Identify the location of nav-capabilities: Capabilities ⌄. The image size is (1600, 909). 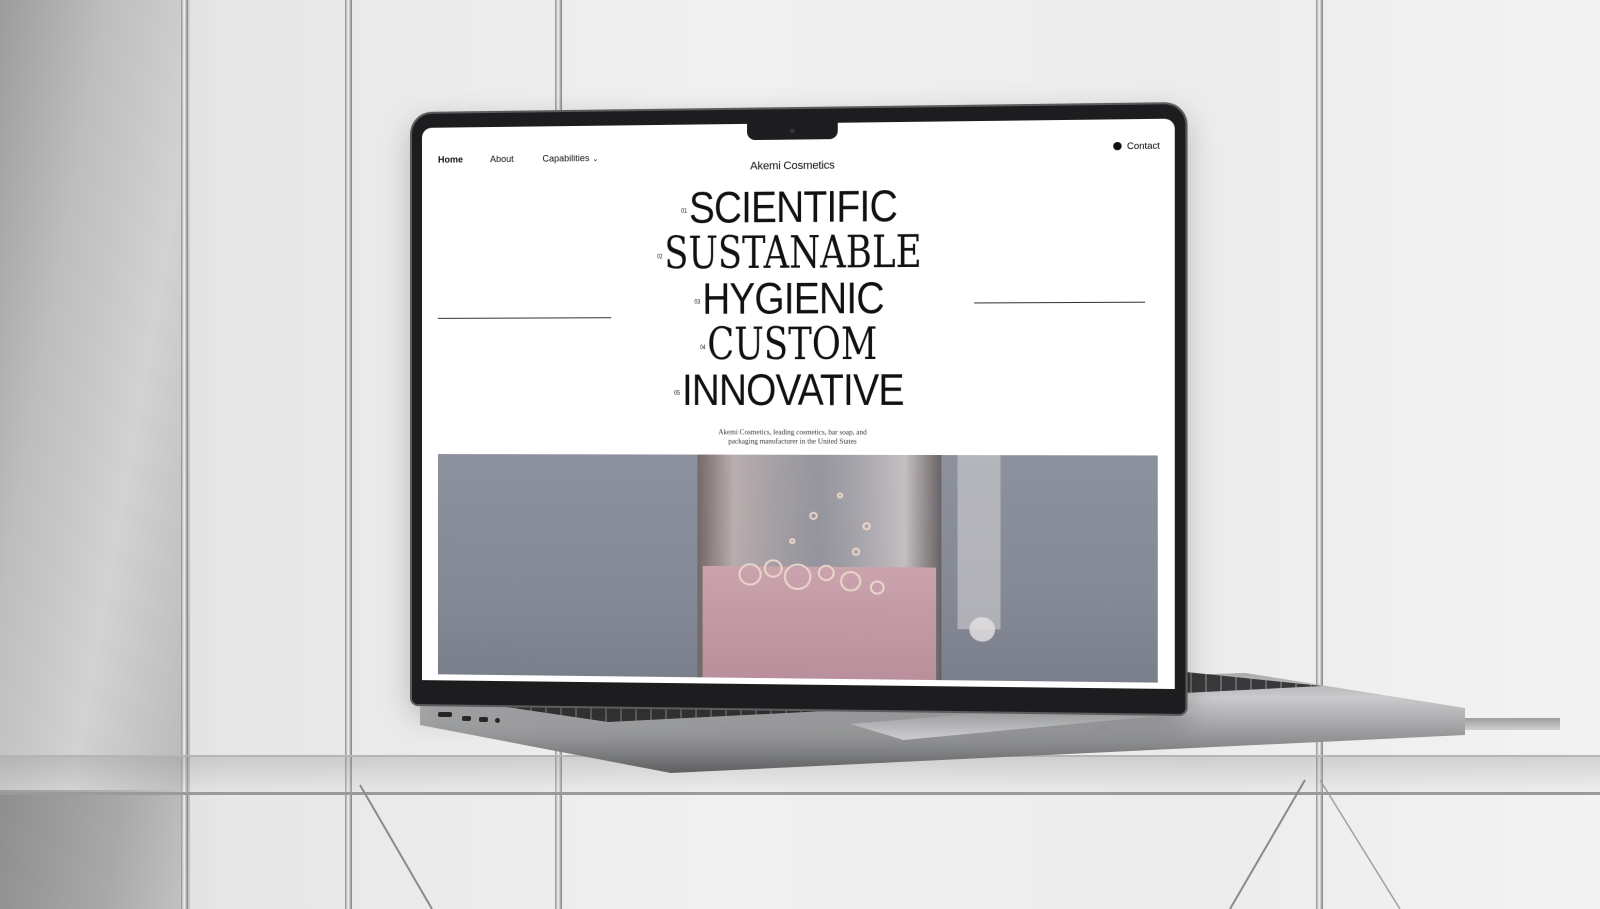
(570, 158).